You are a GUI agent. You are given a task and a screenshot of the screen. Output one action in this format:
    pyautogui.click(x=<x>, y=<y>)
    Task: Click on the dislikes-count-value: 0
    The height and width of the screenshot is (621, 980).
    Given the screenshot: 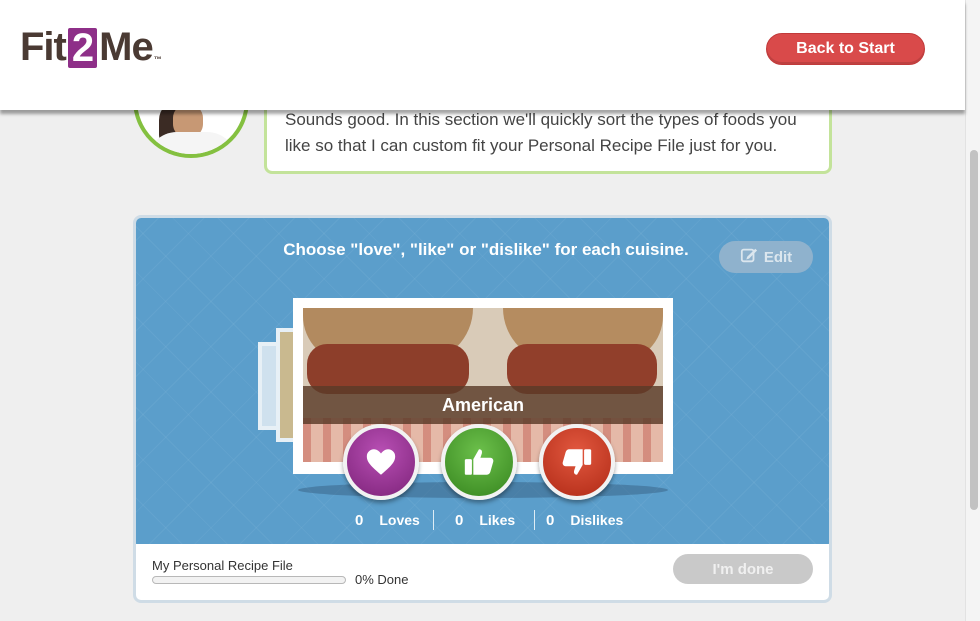 What is the action you would take?
    pyautogui.click(x=550, y=520)
    